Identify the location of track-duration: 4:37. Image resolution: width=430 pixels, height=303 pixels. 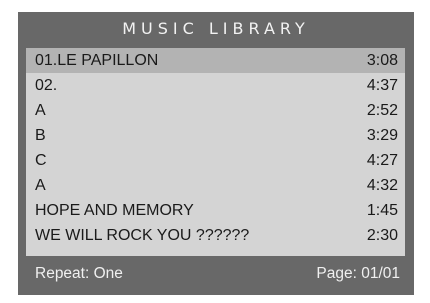
(382, 85).